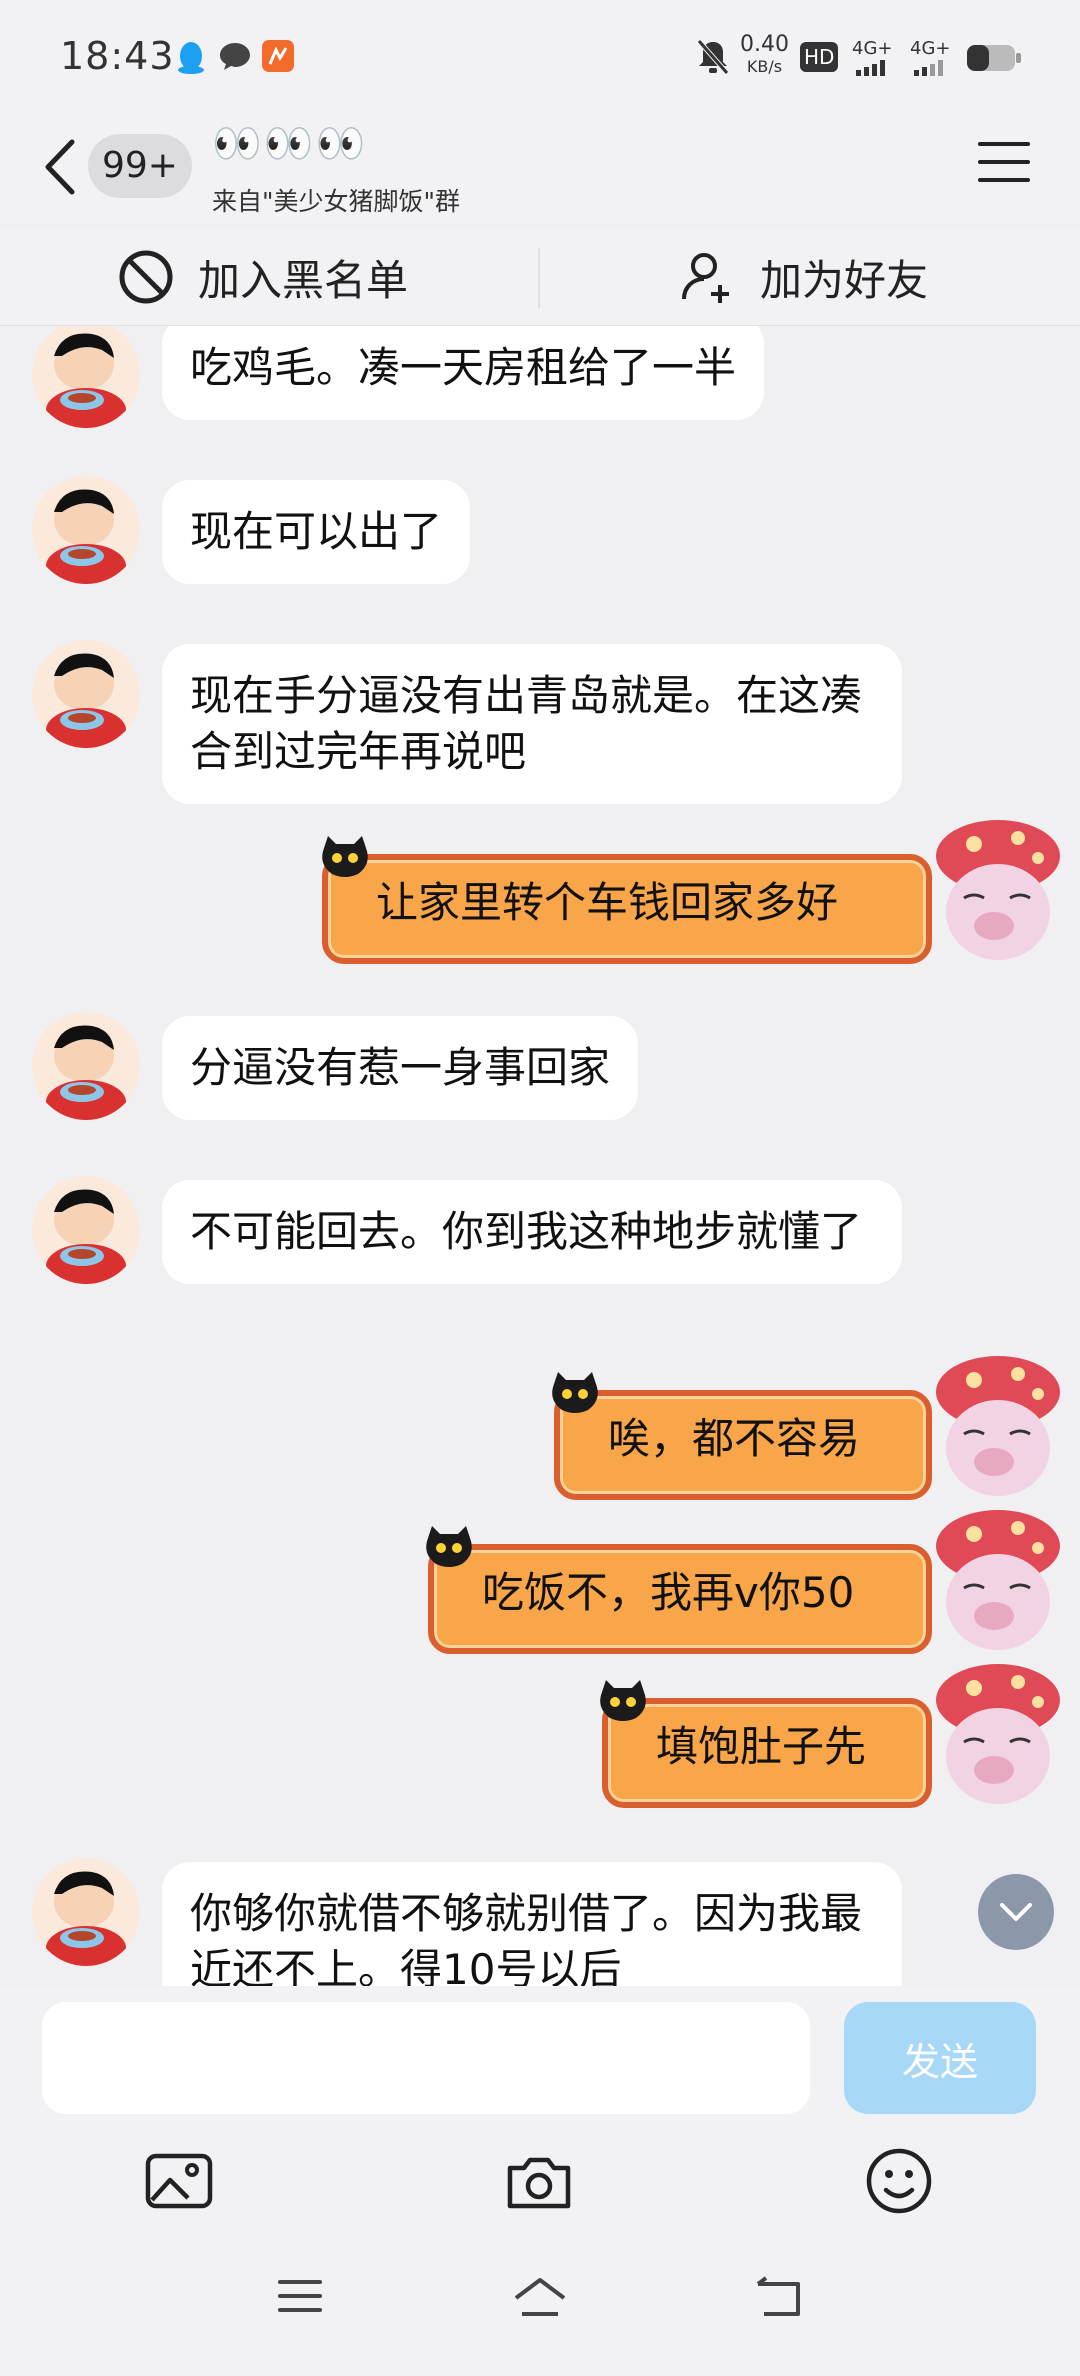 Image resolution: width=1080 pixels, height=2376 pixels. I want to click on hd-badge: HD, so click(819, 57).